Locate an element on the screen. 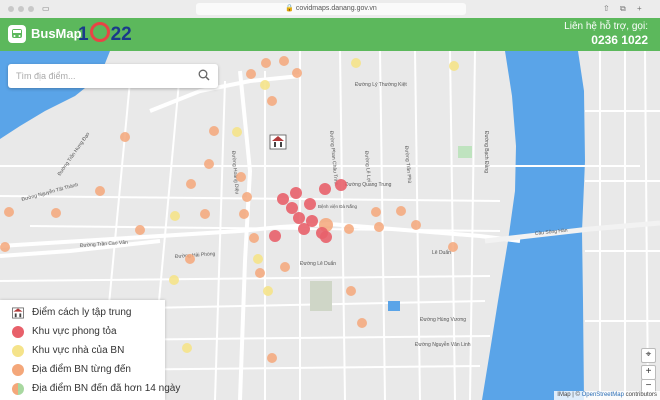 The image size is (660, 400). window-minimize-button is located at coordinates (21, 9).